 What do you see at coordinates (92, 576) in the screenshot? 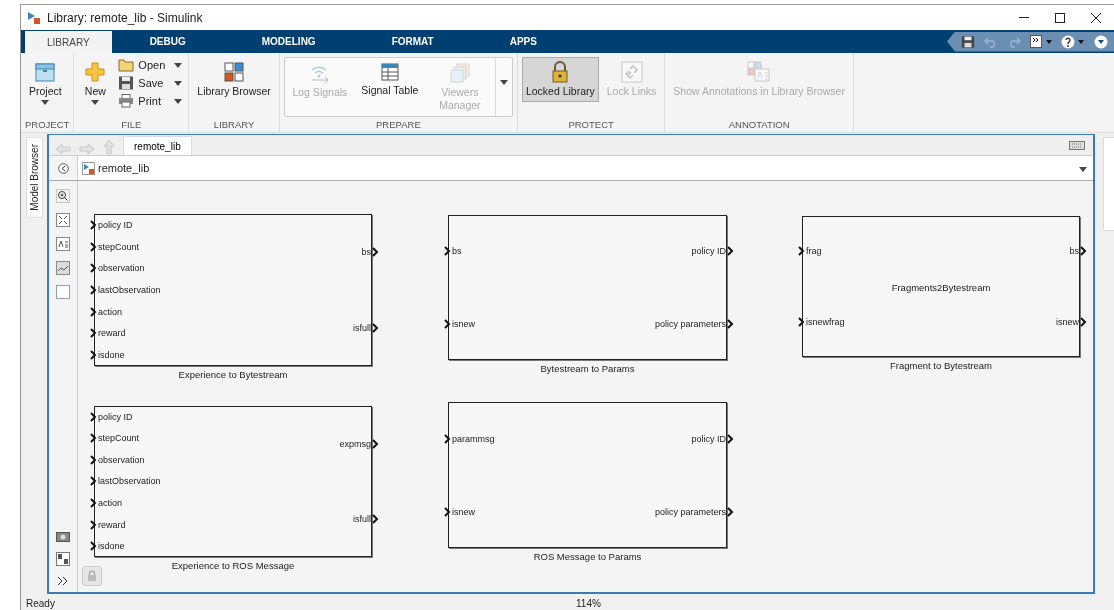
I see `padlock-icon` at bounding box center [92, 576].